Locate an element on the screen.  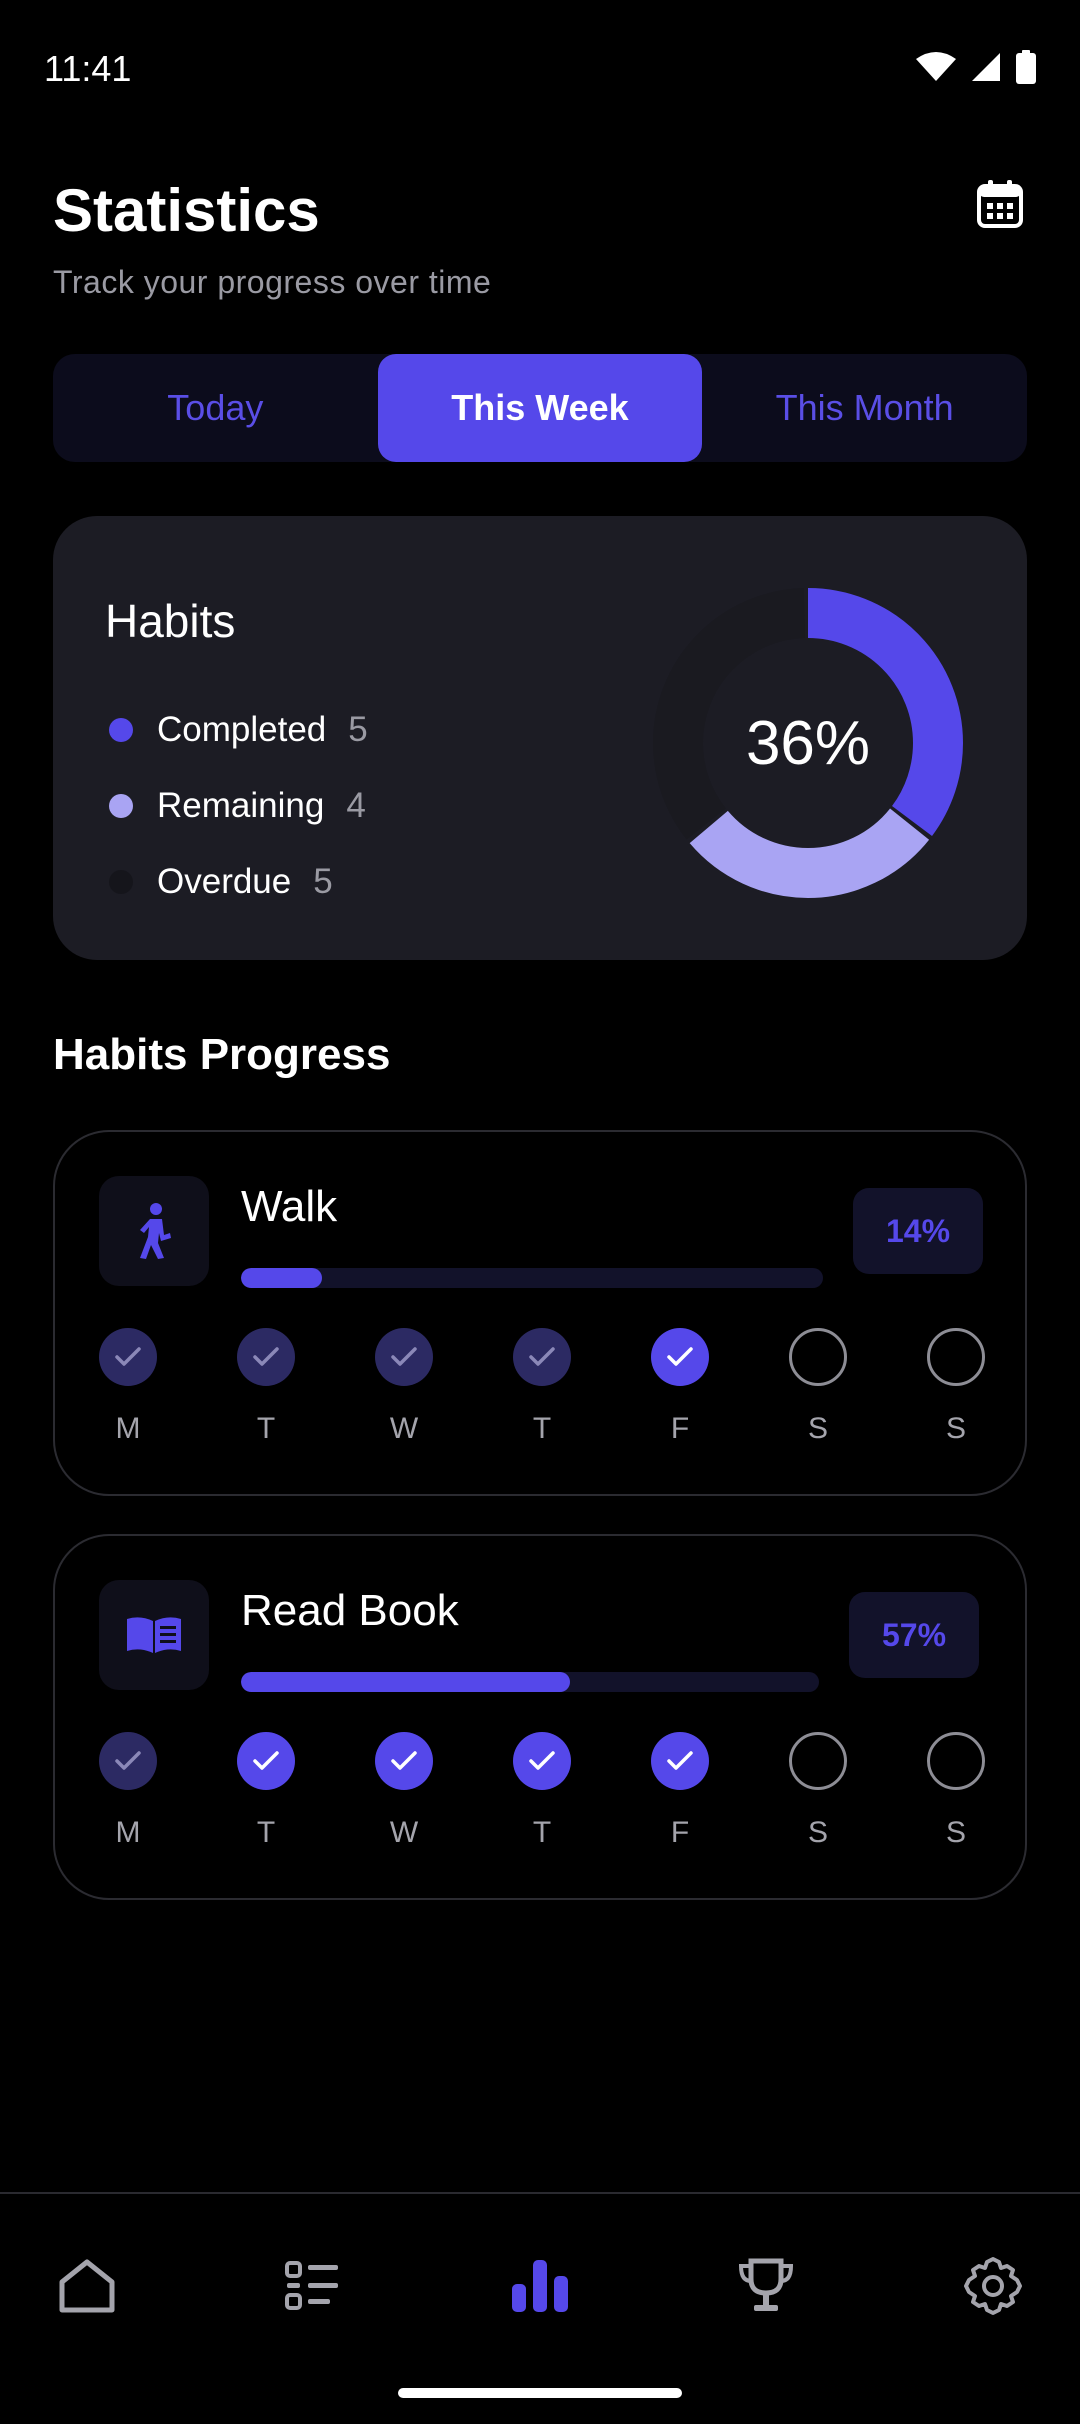
tab-this-week: This Week is located at coordinates (540, 408).